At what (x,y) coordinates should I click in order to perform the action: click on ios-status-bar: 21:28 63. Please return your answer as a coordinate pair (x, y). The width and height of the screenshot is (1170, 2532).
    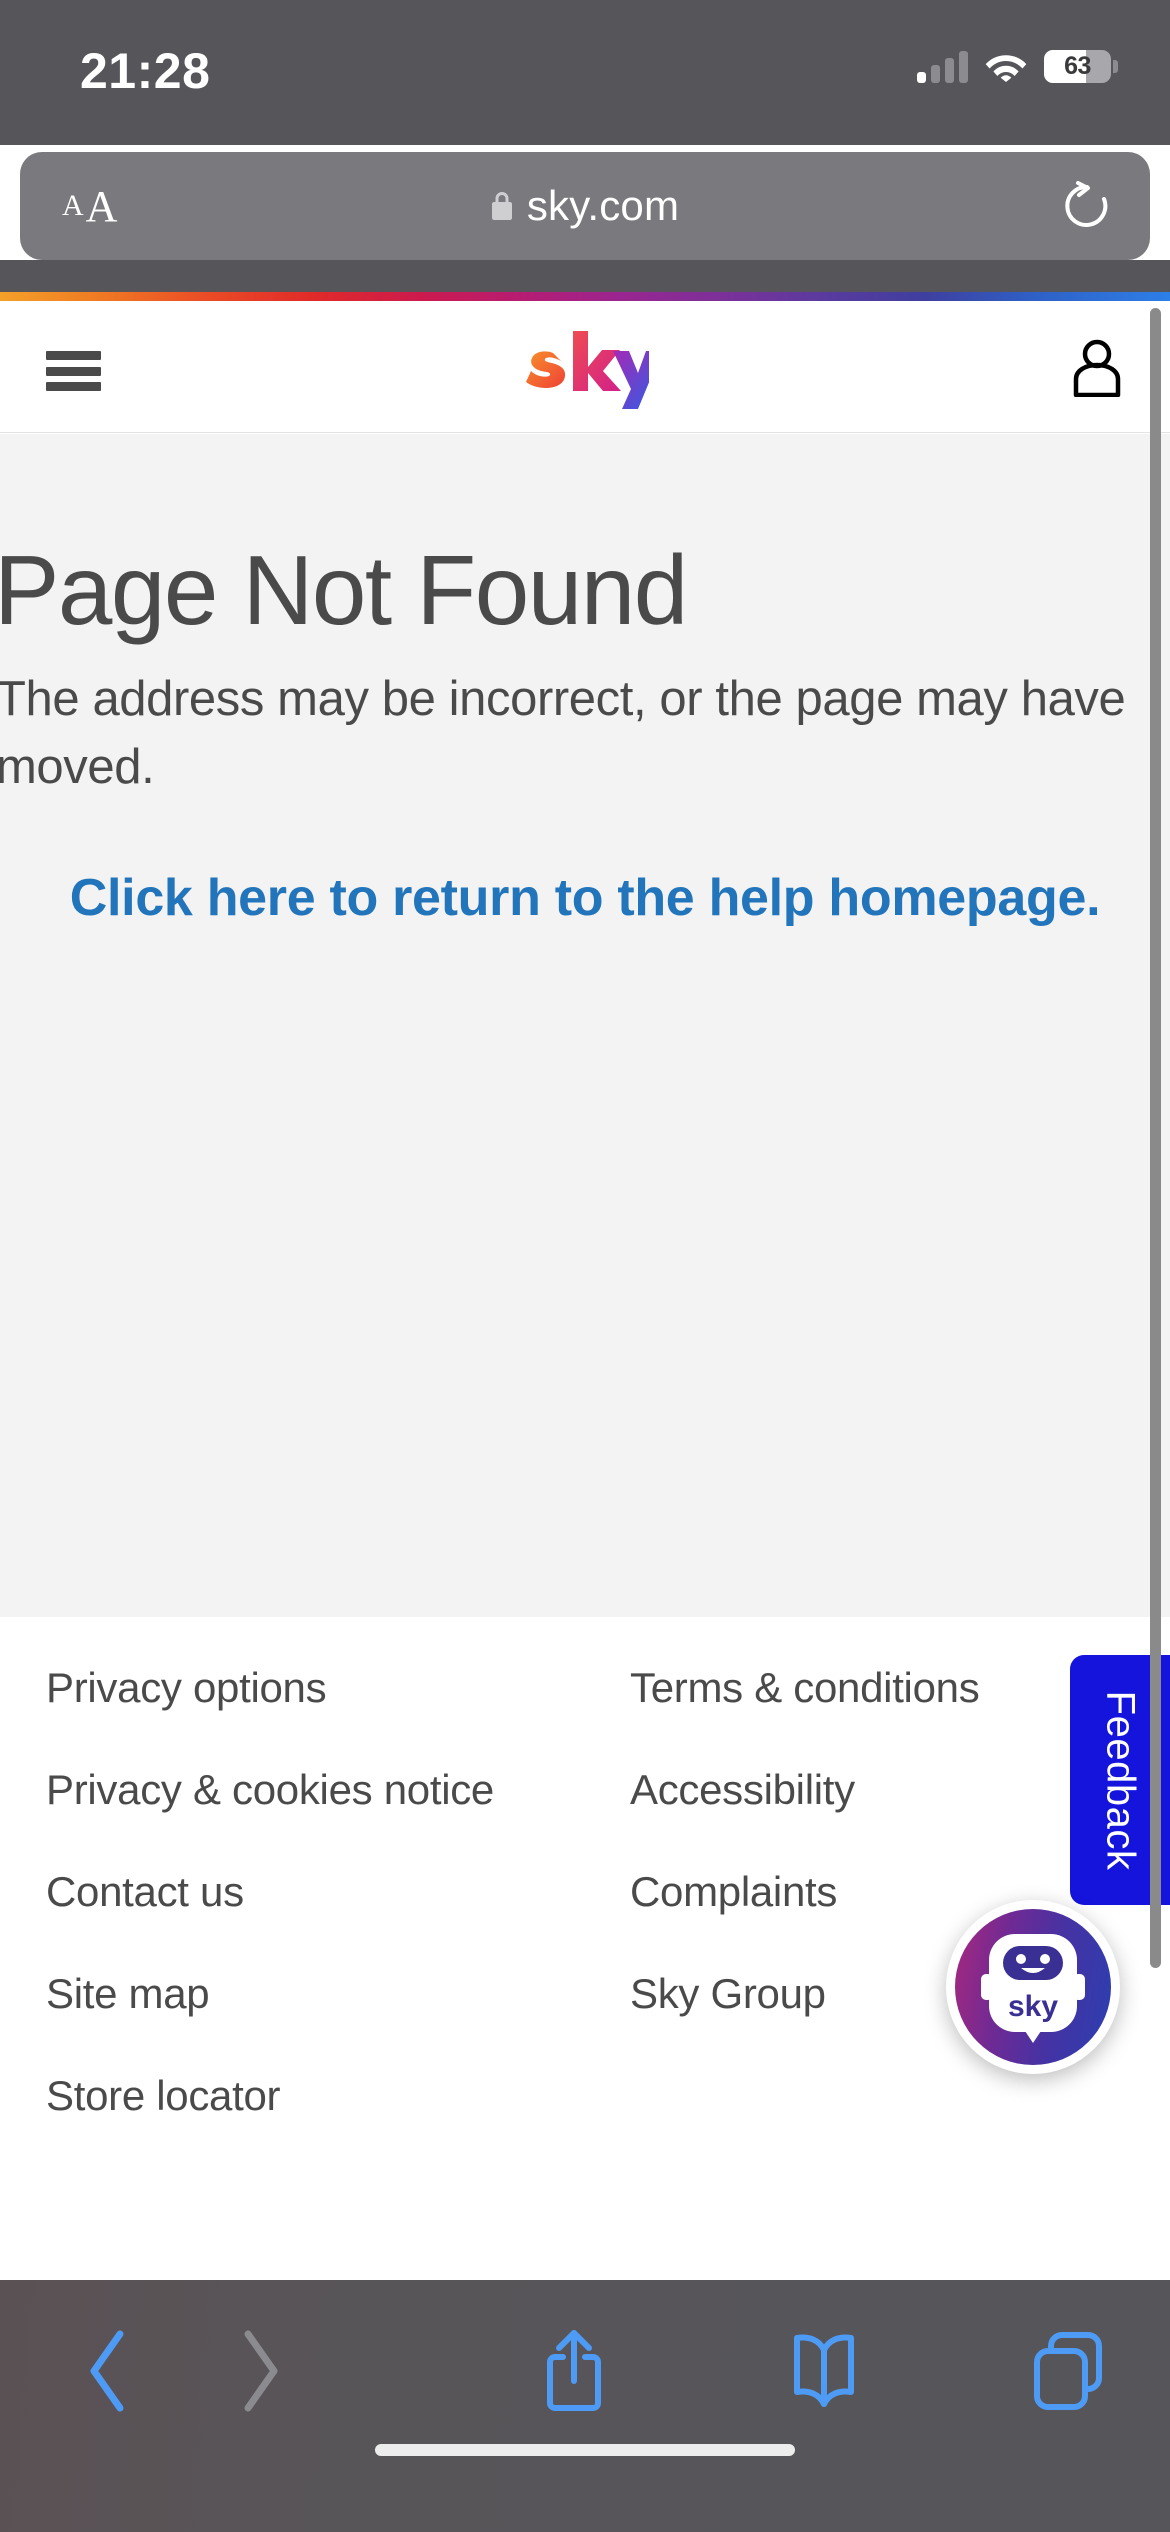
    Looking at the image, I should click on (585, 72).